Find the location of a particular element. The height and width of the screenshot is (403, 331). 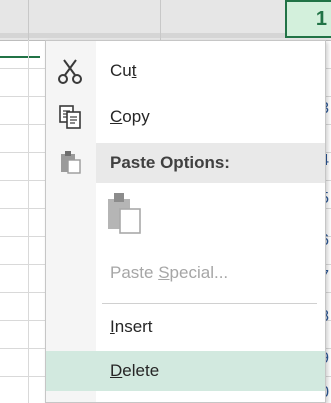

paste-options-label: Paste Options: is located at coordinates (170, 162).